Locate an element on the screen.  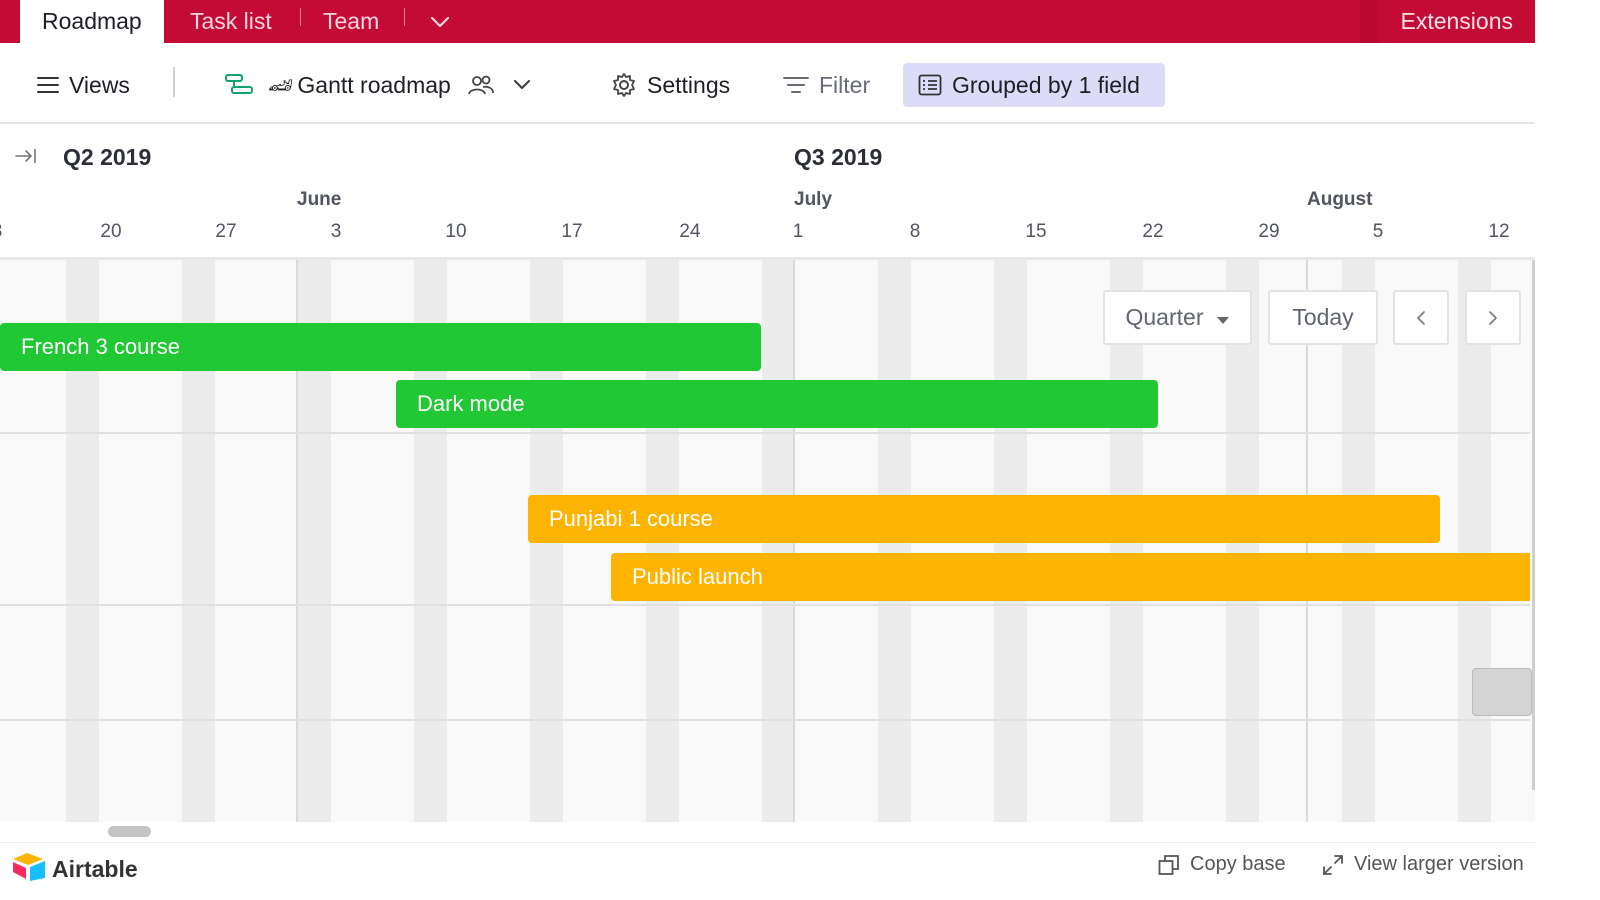
chevron-left-icon is located at coordinates (1421, 317).